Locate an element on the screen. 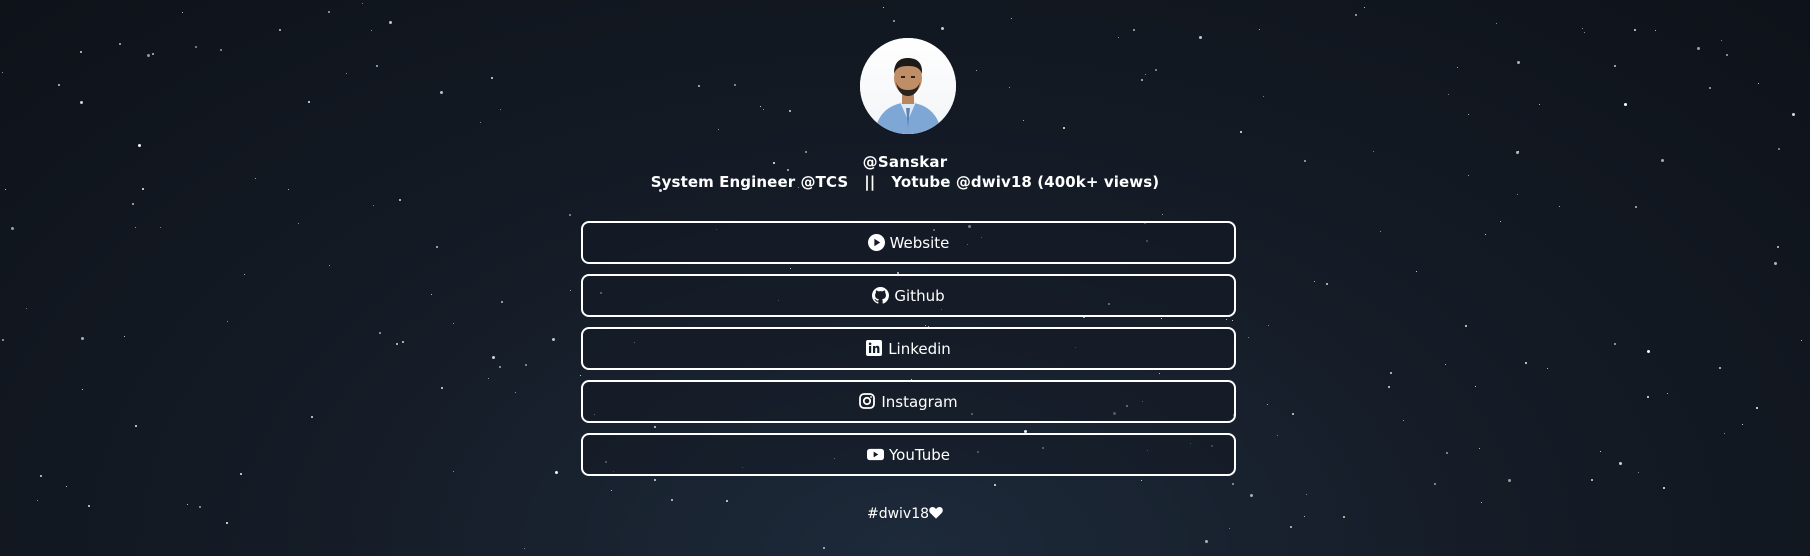  youtube-link-label: YouTube is located at coordinates (919, 454).